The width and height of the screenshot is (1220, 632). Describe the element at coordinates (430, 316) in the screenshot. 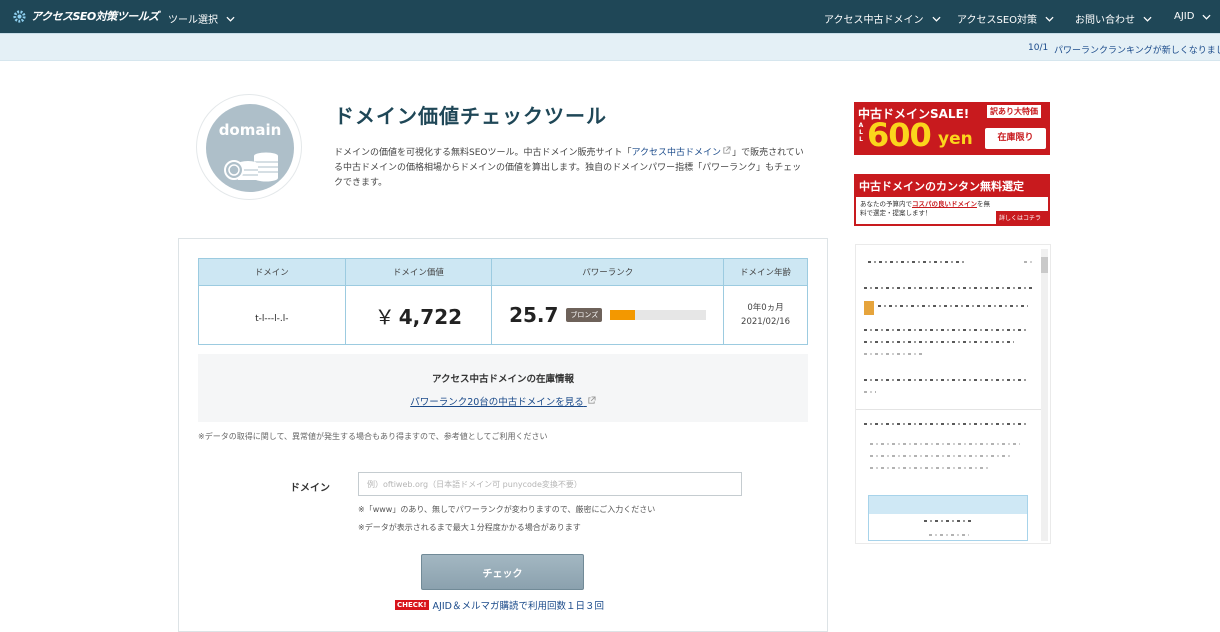

I see `domain-value-number: 4,722` at that location.